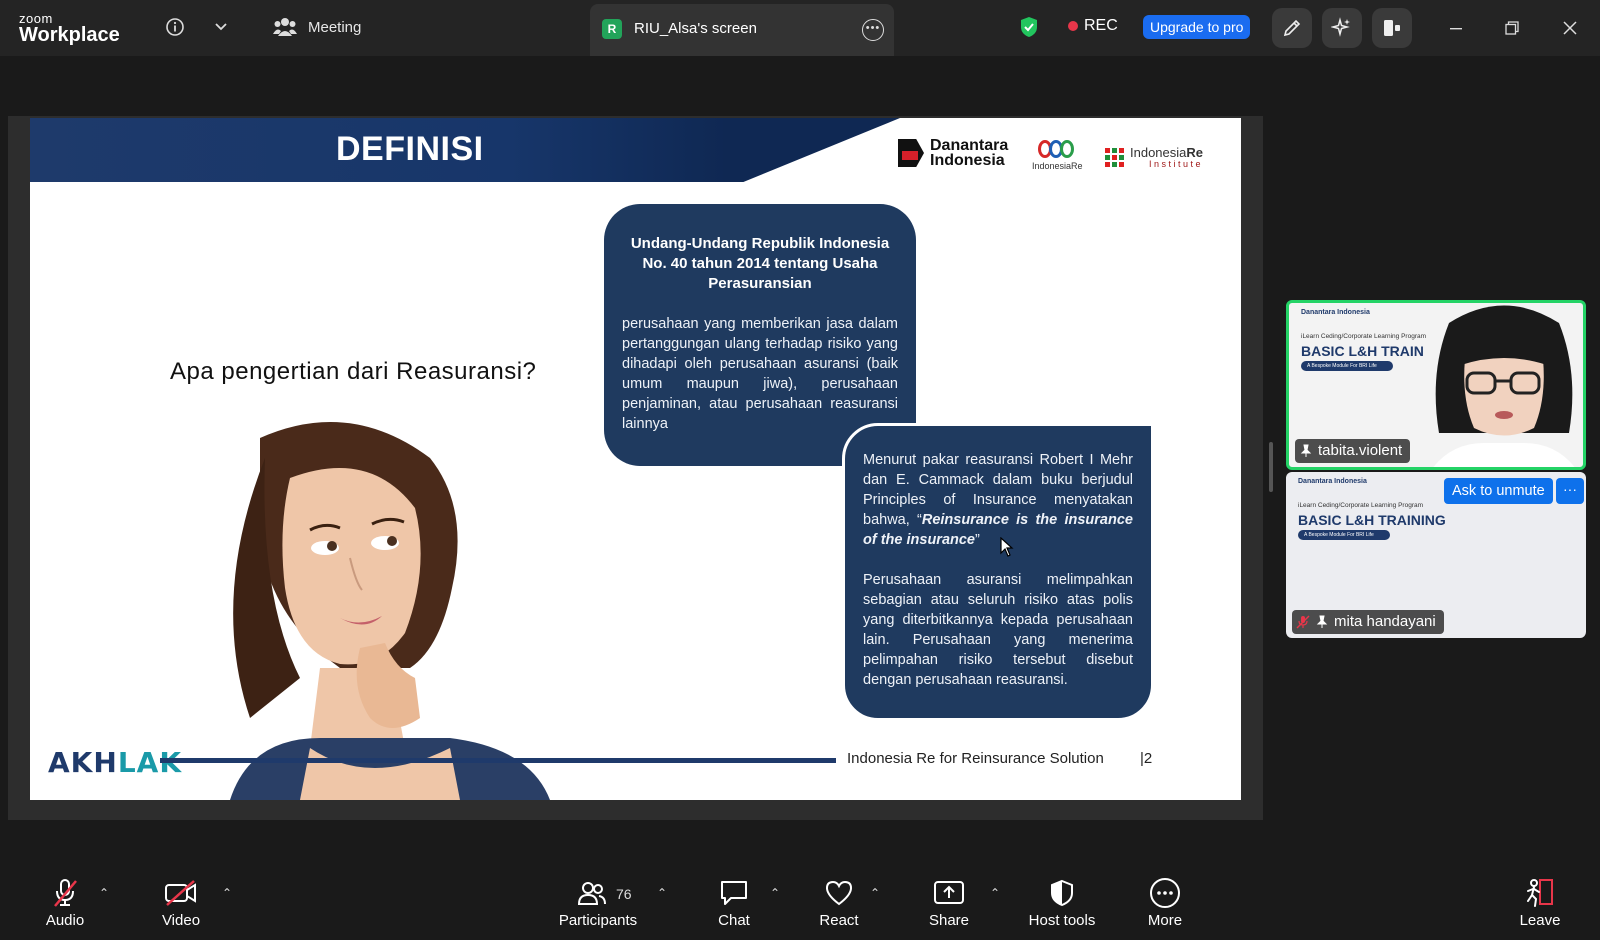 This screenshot has width=1600, height=940. I want to click on shield-icon, so click(1062, 893).